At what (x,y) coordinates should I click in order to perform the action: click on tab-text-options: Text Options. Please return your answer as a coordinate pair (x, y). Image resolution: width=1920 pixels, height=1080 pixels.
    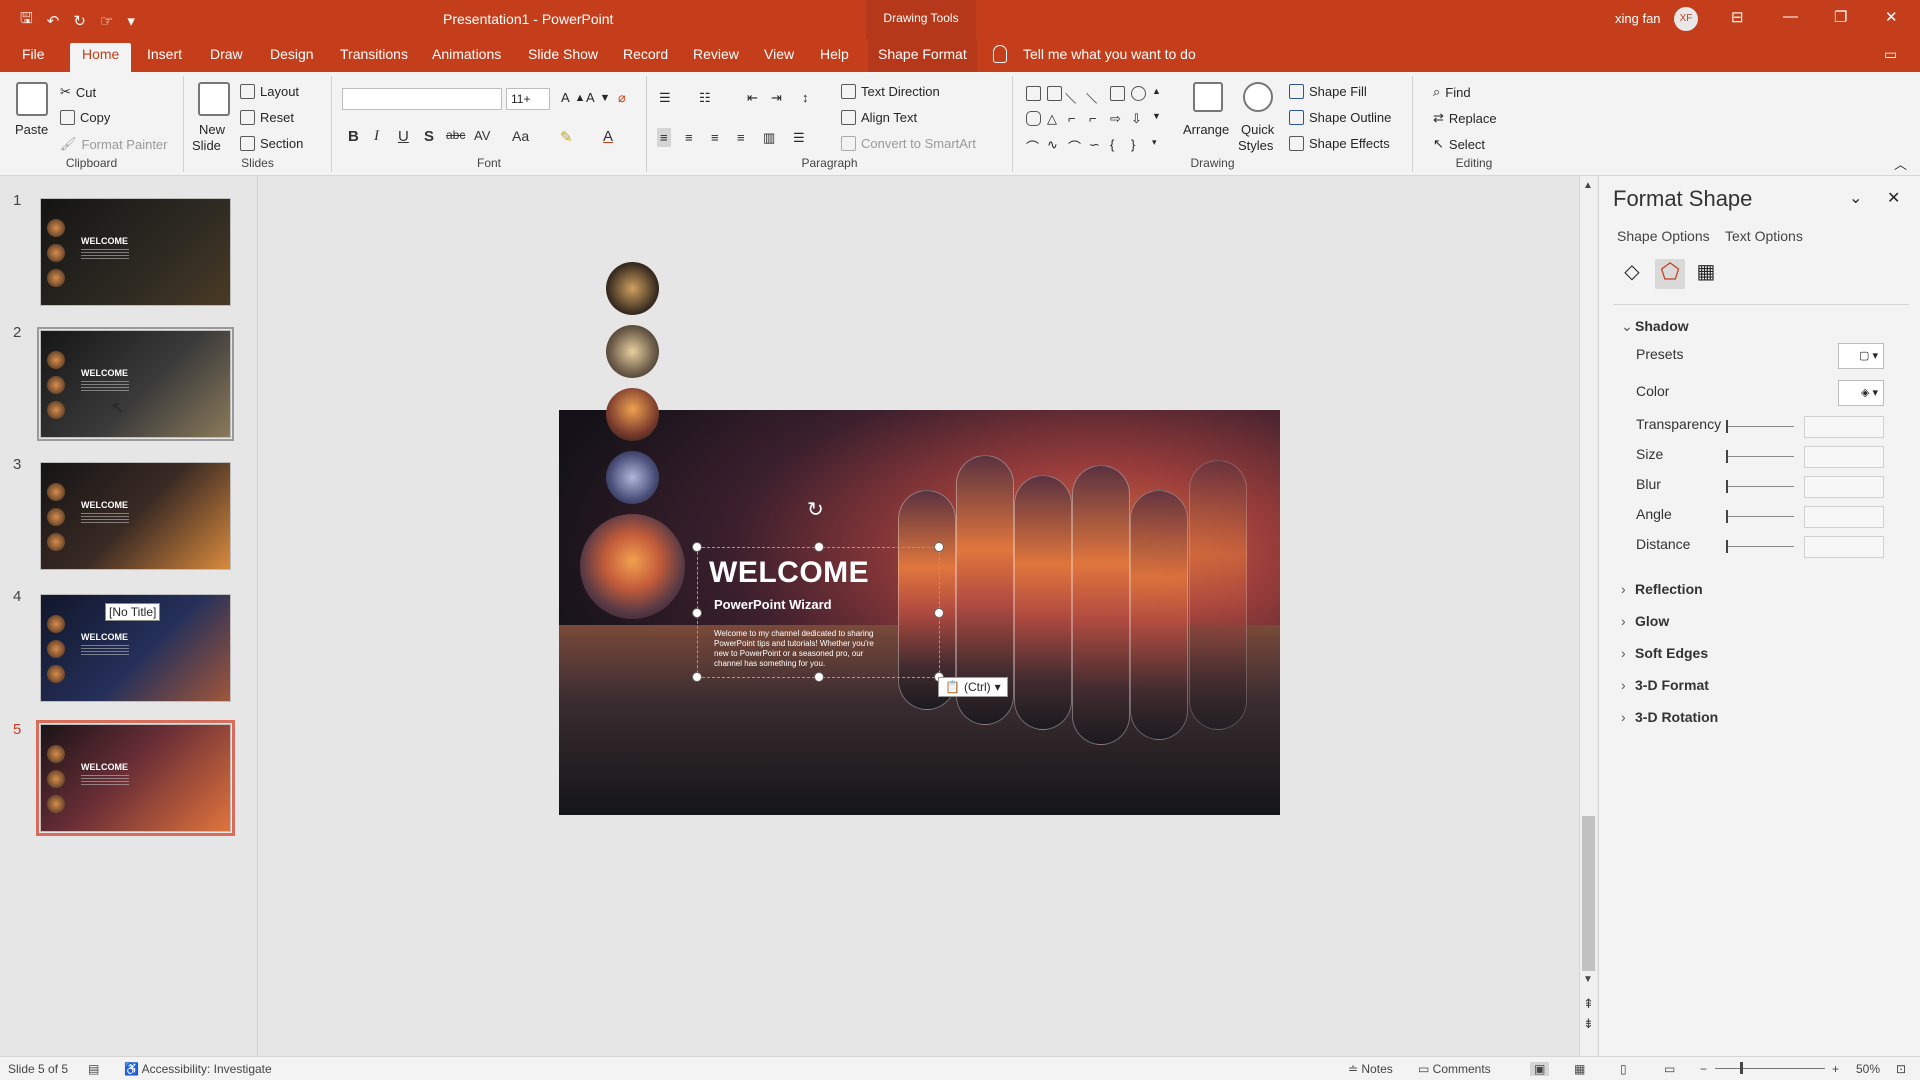
    Looking at the image, I should click on (1764, 236).